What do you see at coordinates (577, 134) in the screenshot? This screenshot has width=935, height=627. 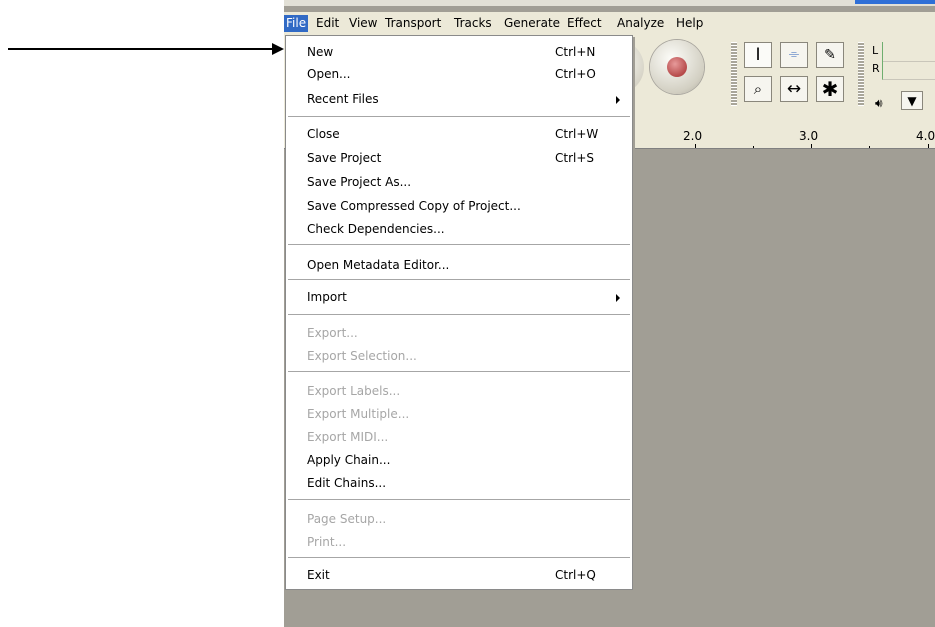 I see `menu-item-shortcut: Ctrl+W` at bounding box center [577, 134].